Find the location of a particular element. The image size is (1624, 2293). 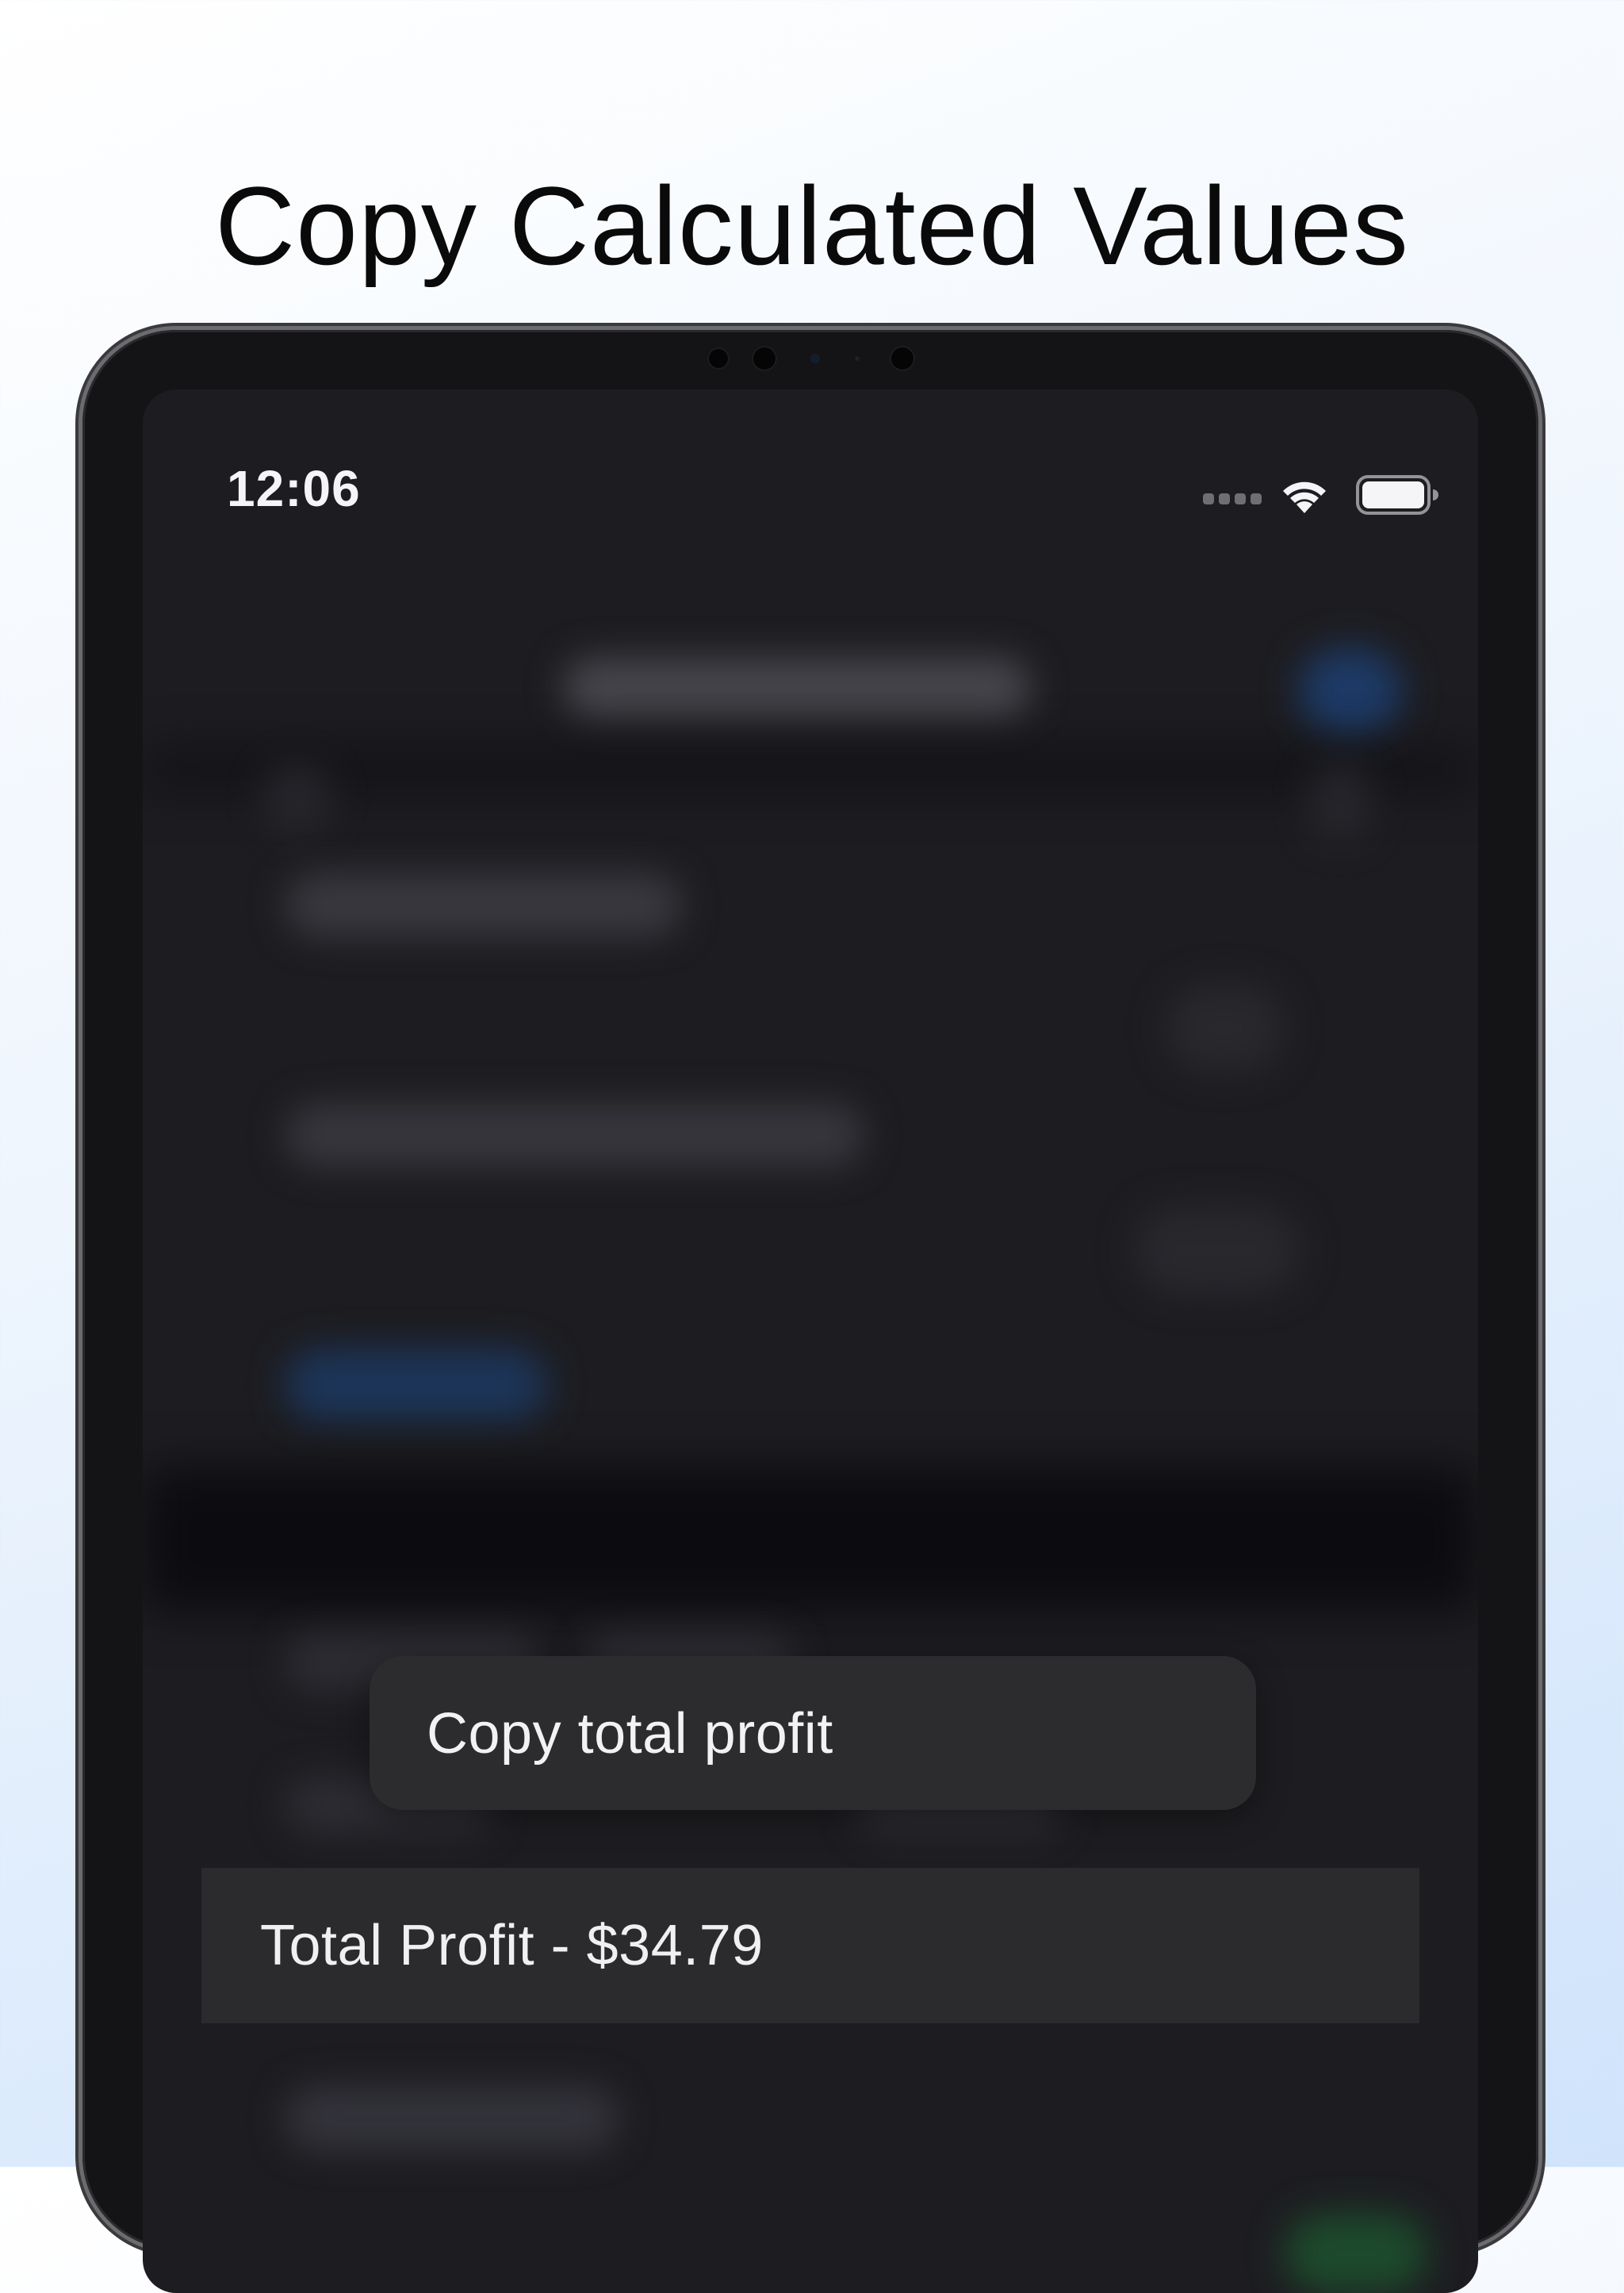

copy-total-profit-menu-item: Copy total profit is located at coordinates (630, 1734).